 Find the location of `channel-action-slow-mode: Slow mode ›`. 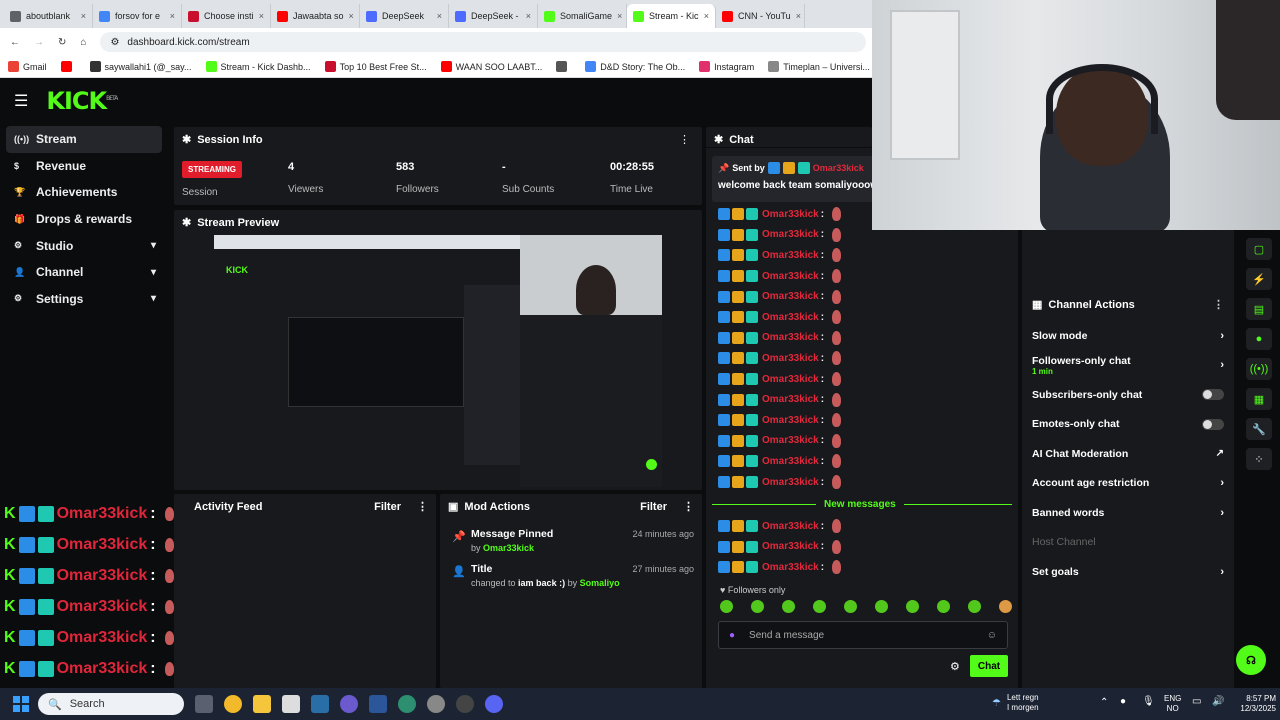

channel-action-slow-mode: Slow mode › is located at coordinates (1128, 336).